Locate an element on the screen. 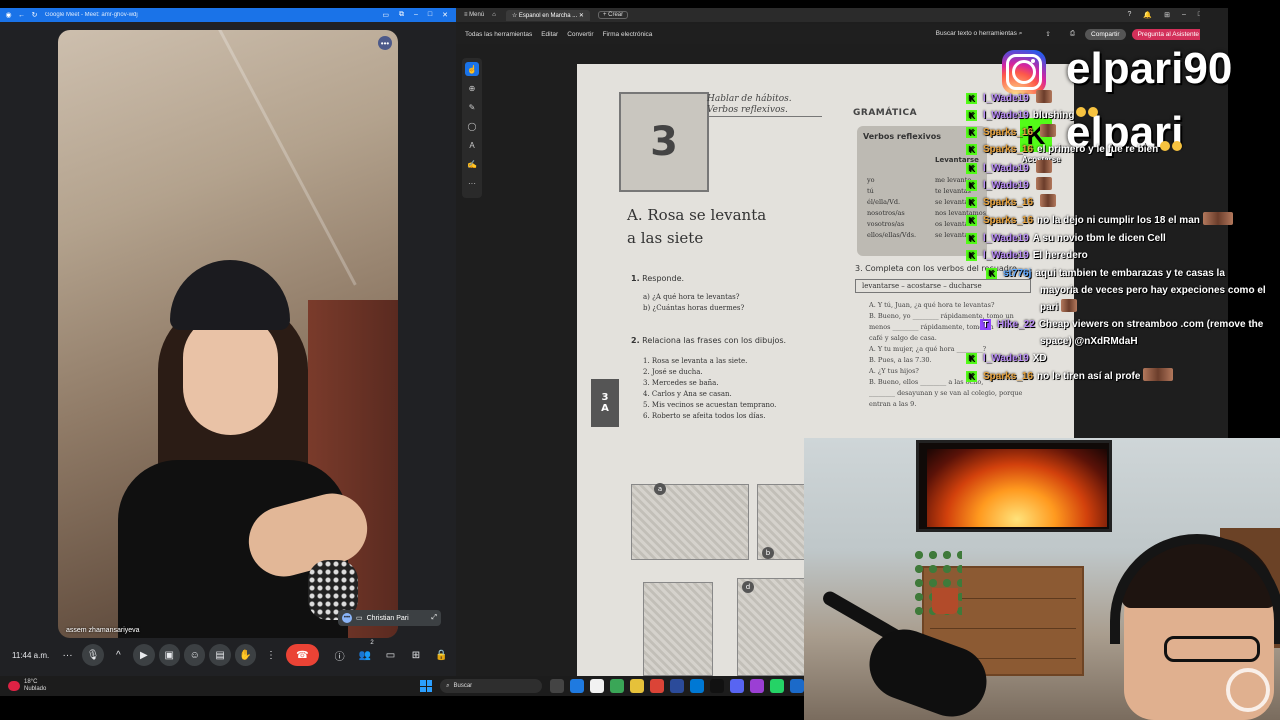  create-button: + Crear is located at coordinates (613, 15).